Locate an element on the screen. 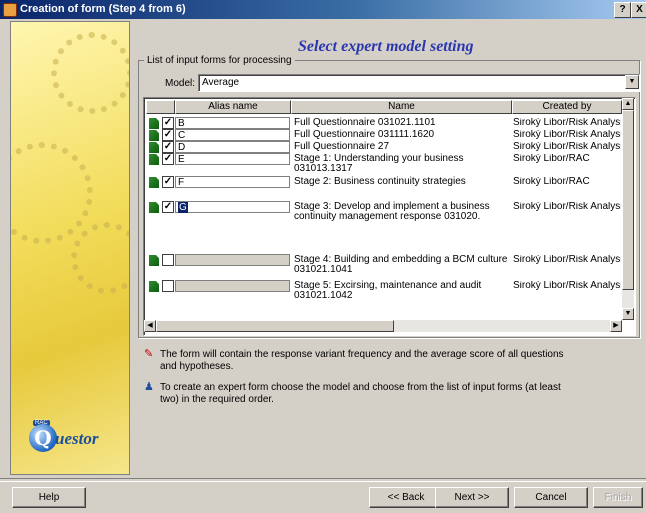 This screenshot has width=646, height=513. help-button: Help is located at coordinates (49, 497).